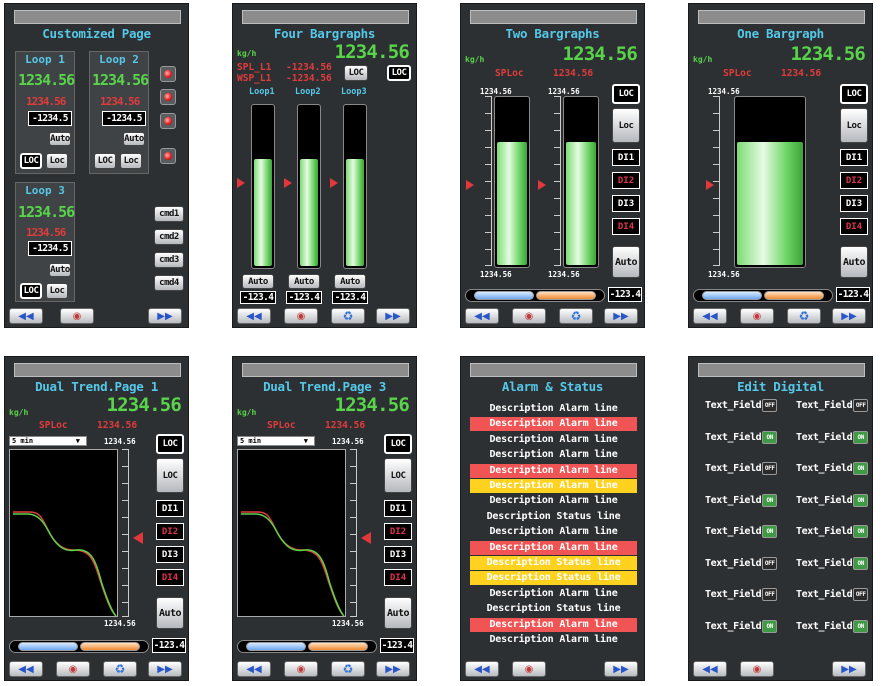 The image size is (888, 686). What do you see at coordinates (169, 260) in the screenshot?
I see `cmd3-button: cmd3` at bounding box center [169, 260].